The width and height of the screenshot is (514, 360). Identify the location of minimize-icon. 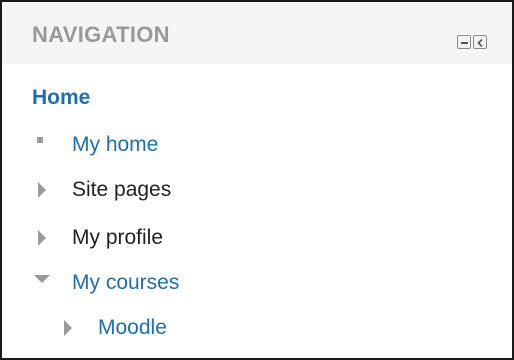
(464, 43).